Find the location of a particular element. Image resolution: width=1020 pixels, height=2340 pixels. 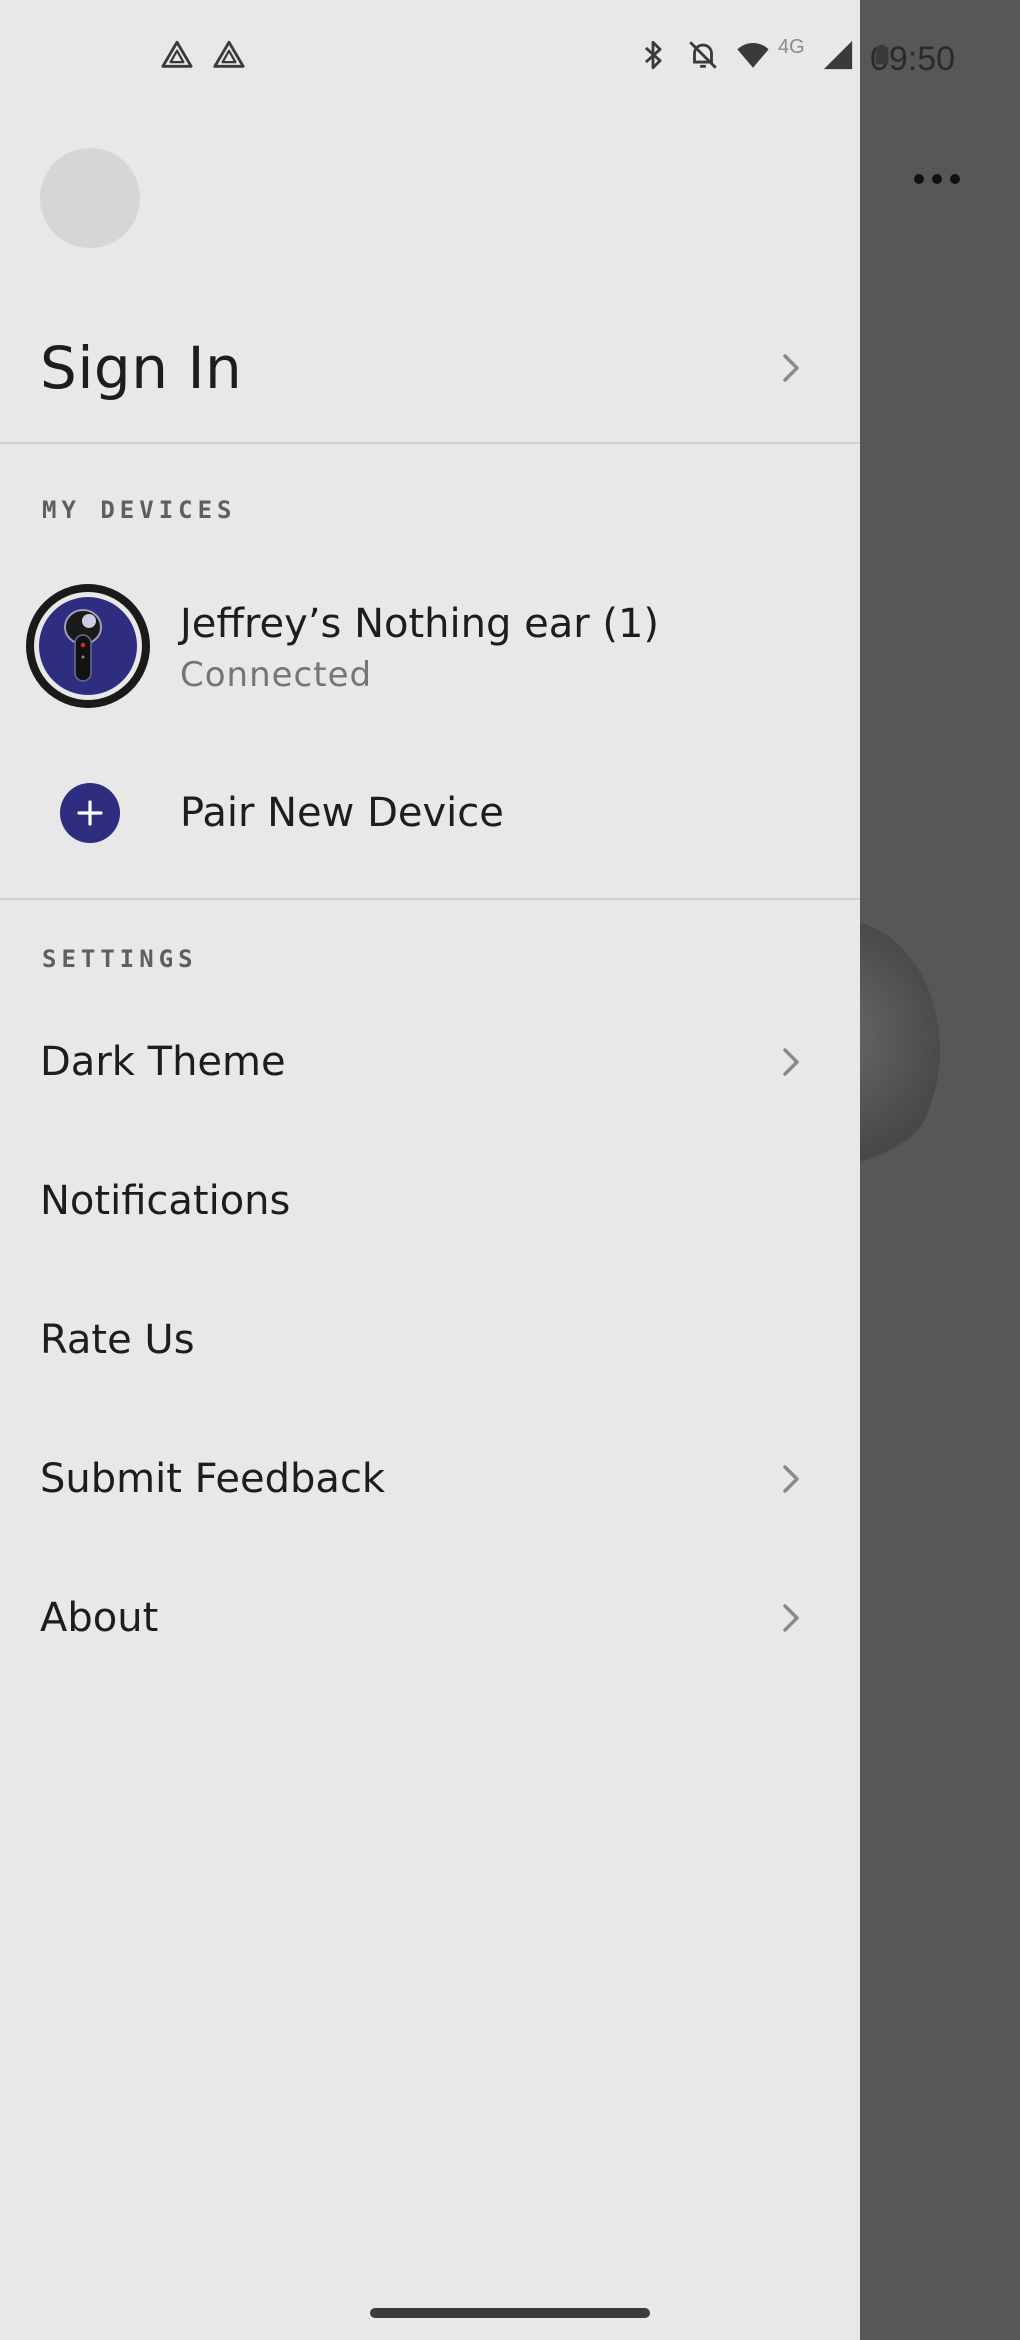

pair-new-device-row: Pair New Device is located at coordinates (430, 813).